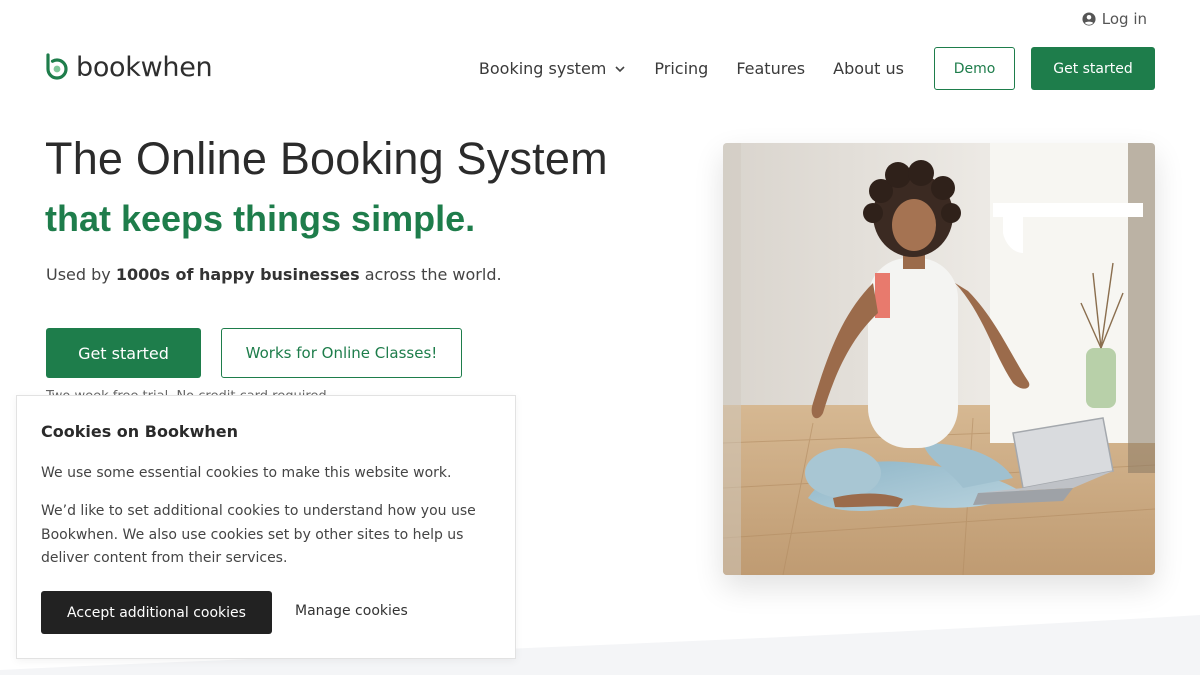  What do you see at coordinates (144, 67) in the screenshot?
I see `logo-wordmark: bookwhen` at bounding box center [144, 67].